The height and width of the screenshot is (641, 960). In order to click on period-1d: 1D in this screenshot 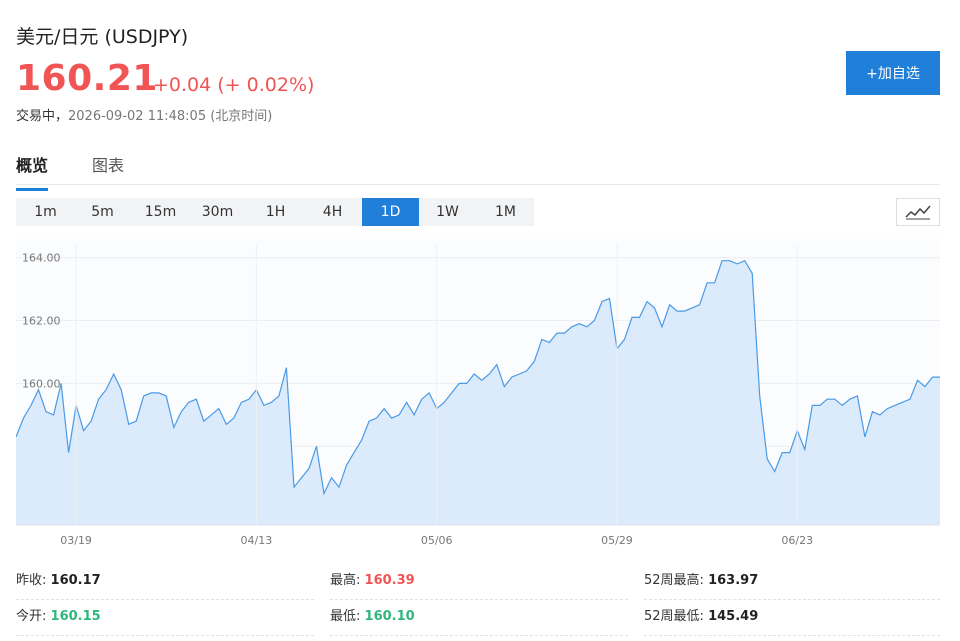, I will do `click(390, 212)`.